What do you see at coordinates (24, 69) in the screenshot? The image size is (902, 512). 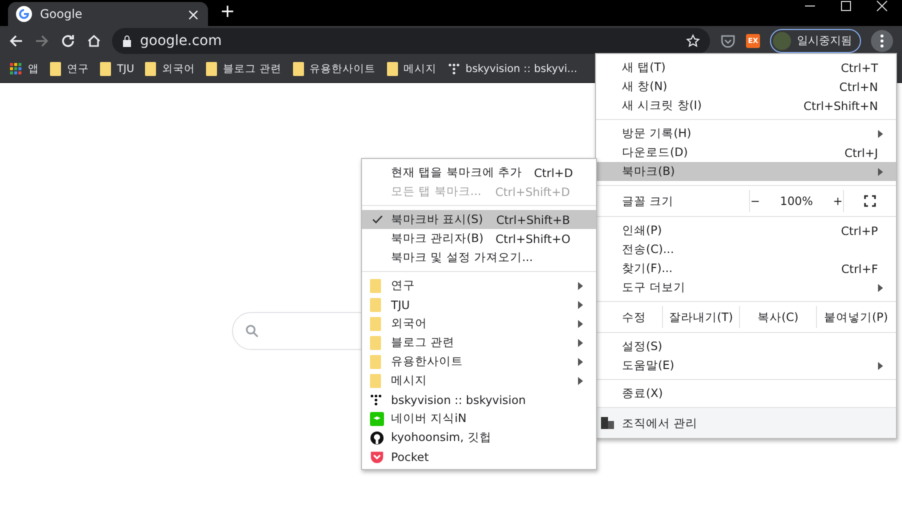 I see `bookmark-item: 앱` at bounding box center [24, 69].